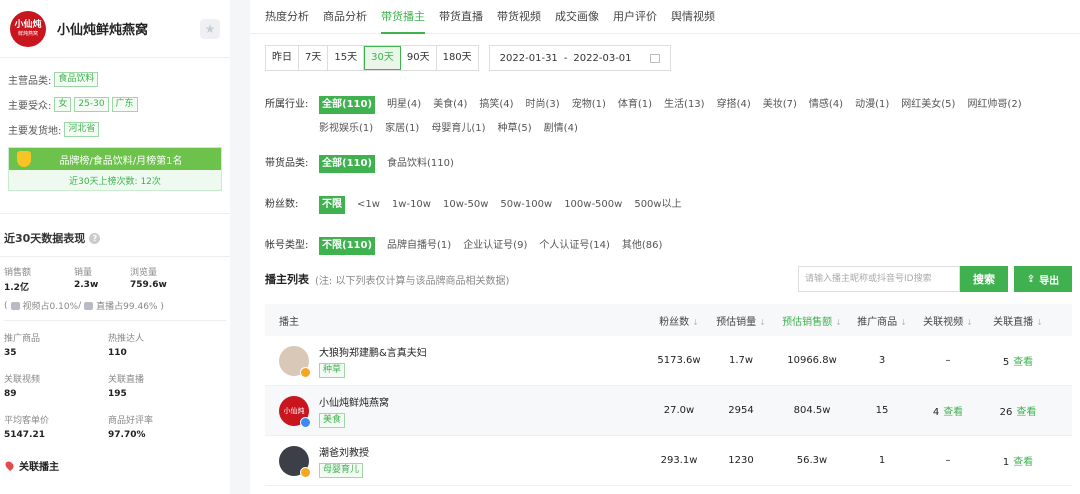  I want to click on tab-2: 带货播主, so click(403, 17).